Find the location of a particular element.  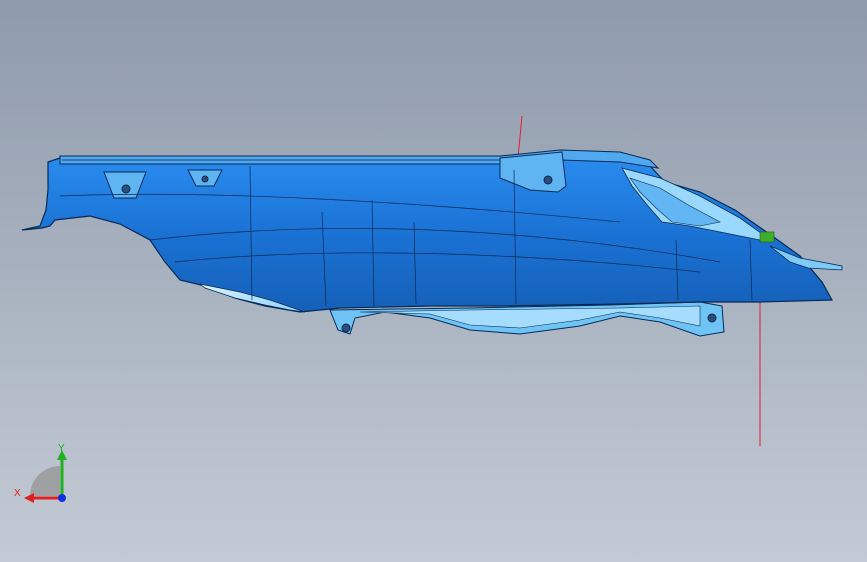

axis-triad: Y X is located at coordinates (40, 473).